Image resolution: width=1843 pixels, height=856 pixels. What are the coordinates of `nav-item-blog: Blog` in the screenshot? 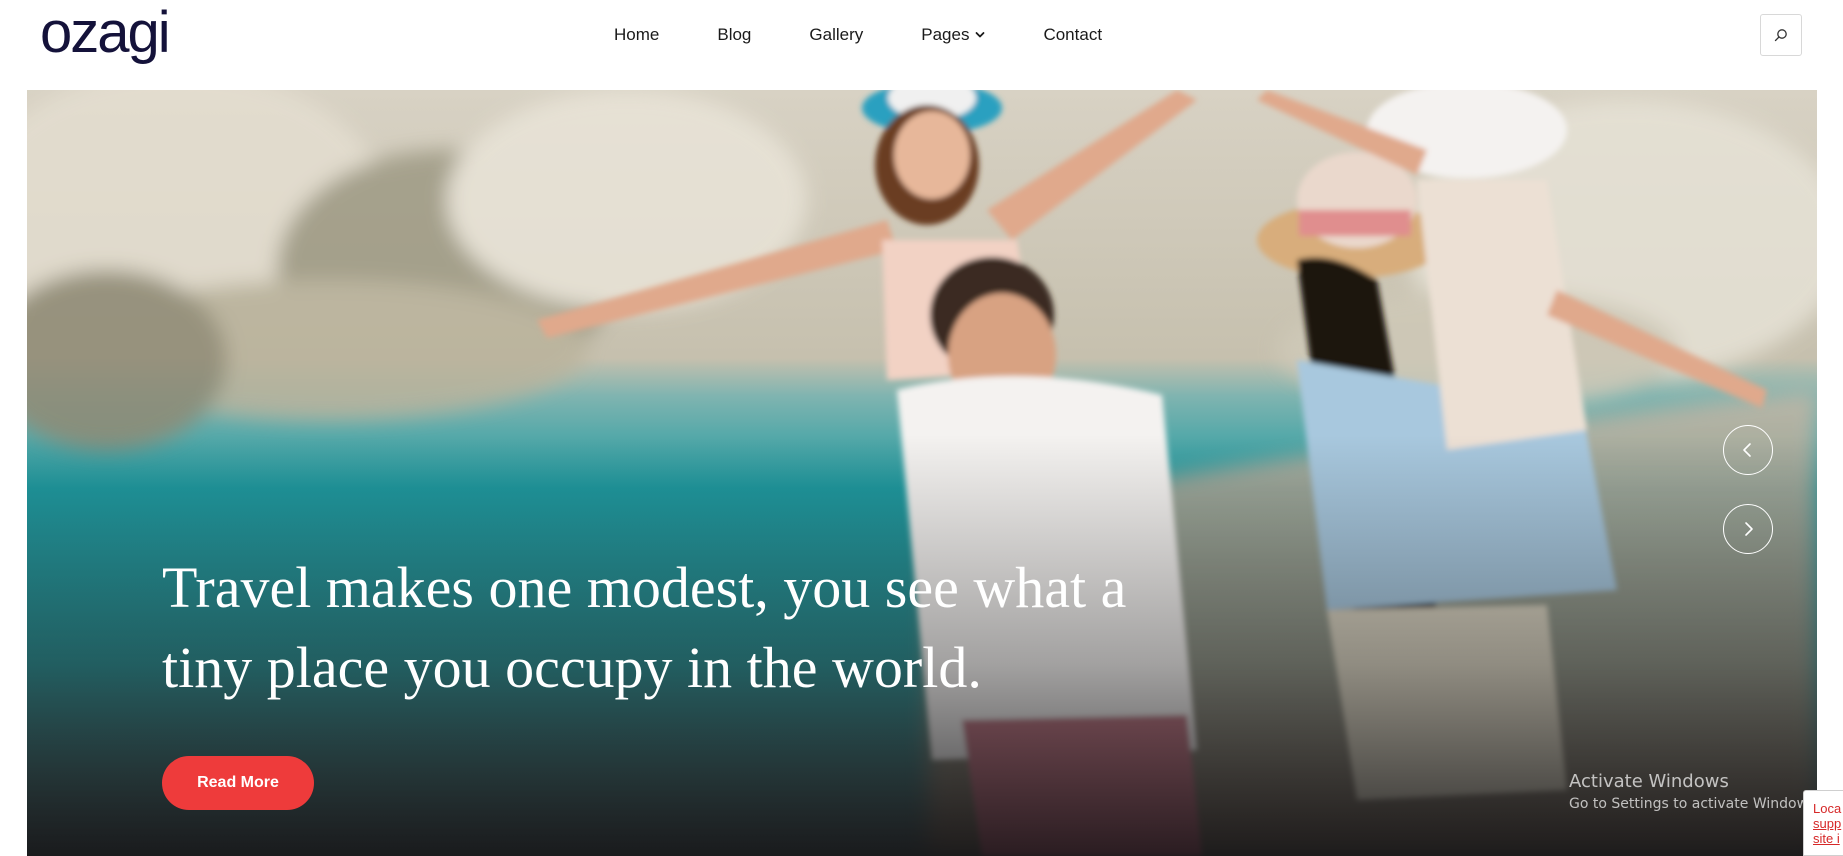 It's located at (734, 35).